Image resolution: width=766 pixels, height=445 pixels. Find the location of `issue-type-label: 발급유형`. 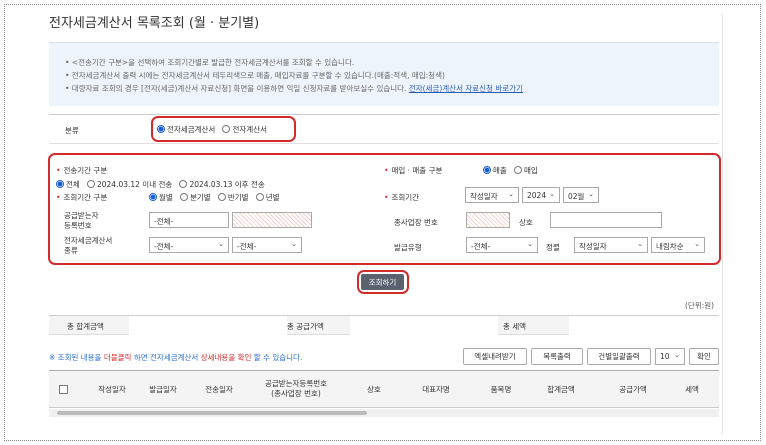

issue-type-label: 발급유형 is located at coordinates (408, 247).